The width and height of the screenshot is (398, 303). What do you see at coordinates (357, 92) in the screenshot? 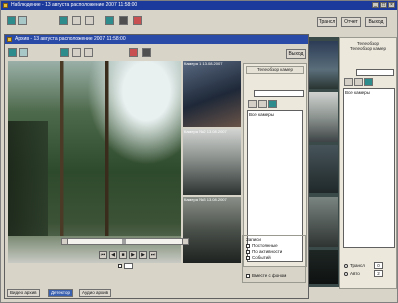
I see `right-list-label: Все камеры` at bounding box center [357, 92].